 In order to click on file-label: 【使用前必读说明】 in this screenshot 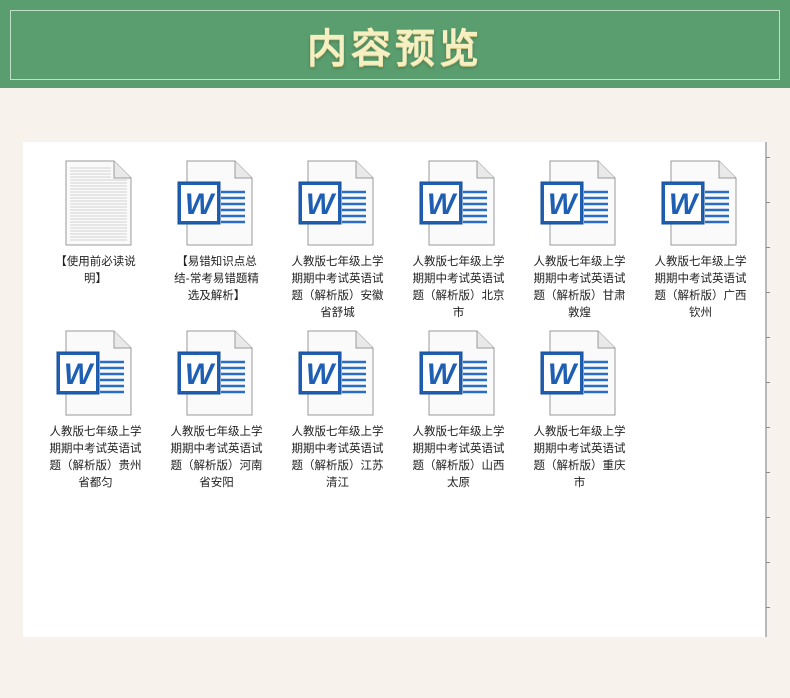, I will do `click(95, 269)`.